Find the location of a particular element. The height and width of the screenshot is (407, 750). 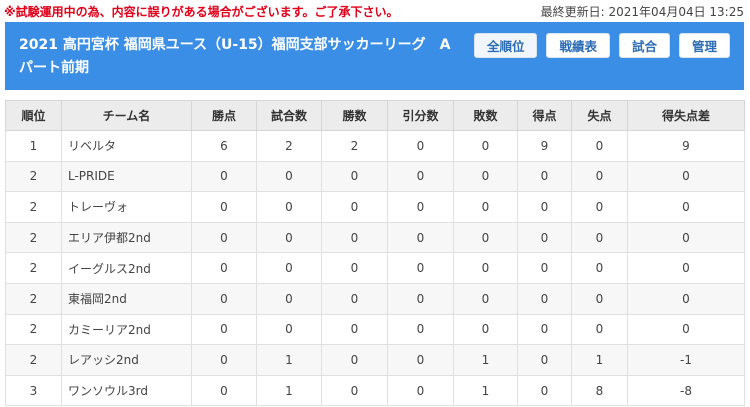

column-header-team-name: チーム名 is located at coordinates (126, 115).